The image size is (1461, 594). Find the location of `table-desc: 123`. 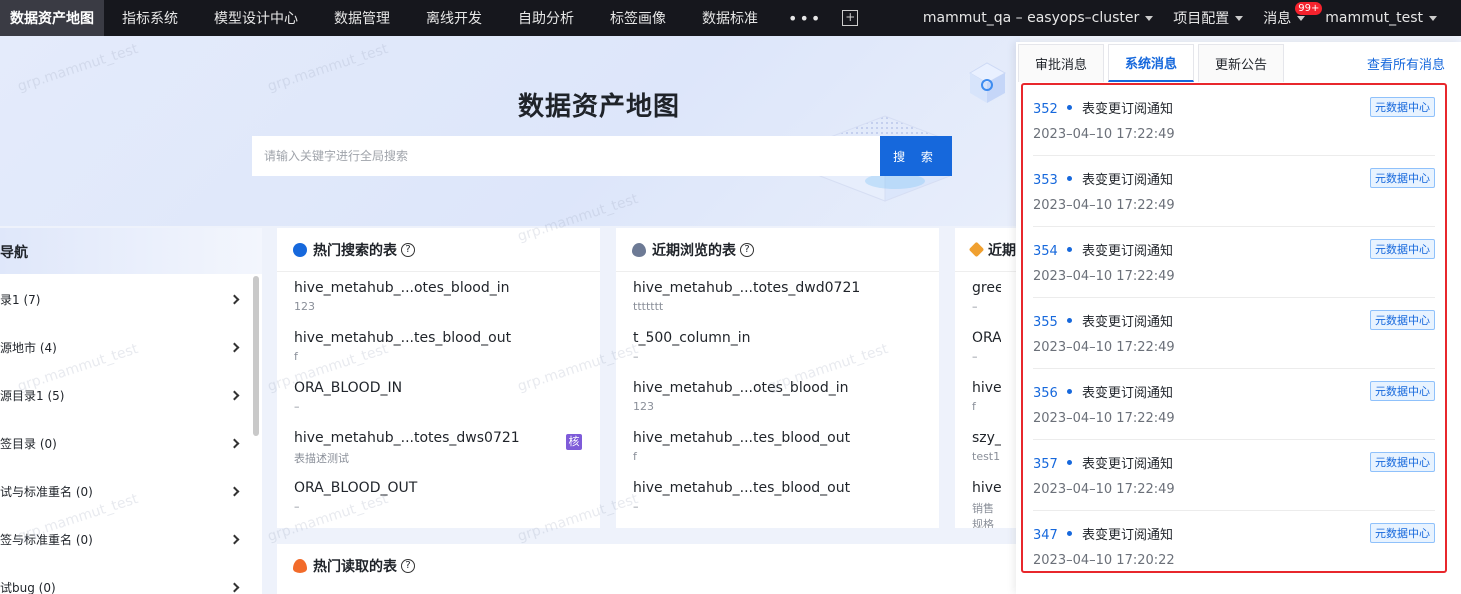

table-desc: 123 is located at coordinates (643, 406).